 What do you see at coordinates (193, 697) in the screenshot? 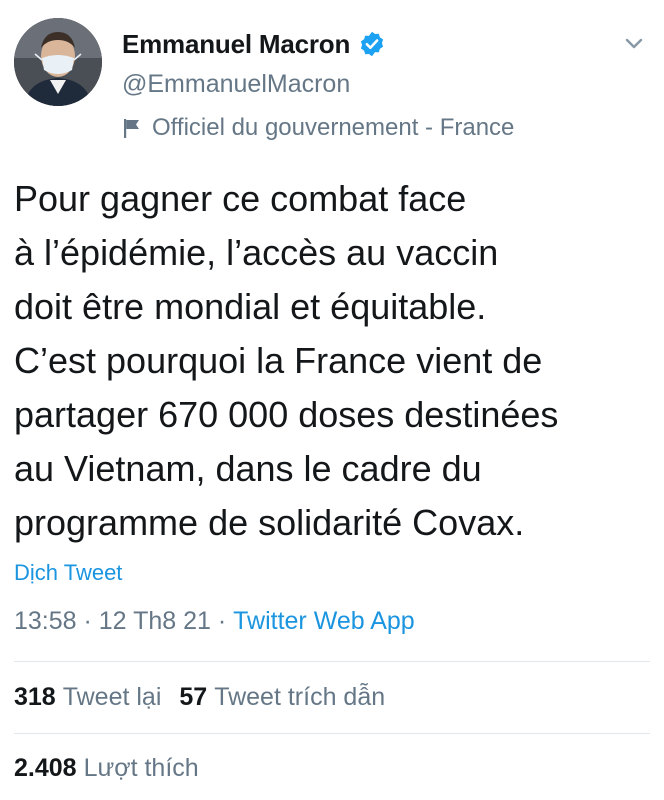
I see `quotes-count: 57` at bounding box center [193, 697].